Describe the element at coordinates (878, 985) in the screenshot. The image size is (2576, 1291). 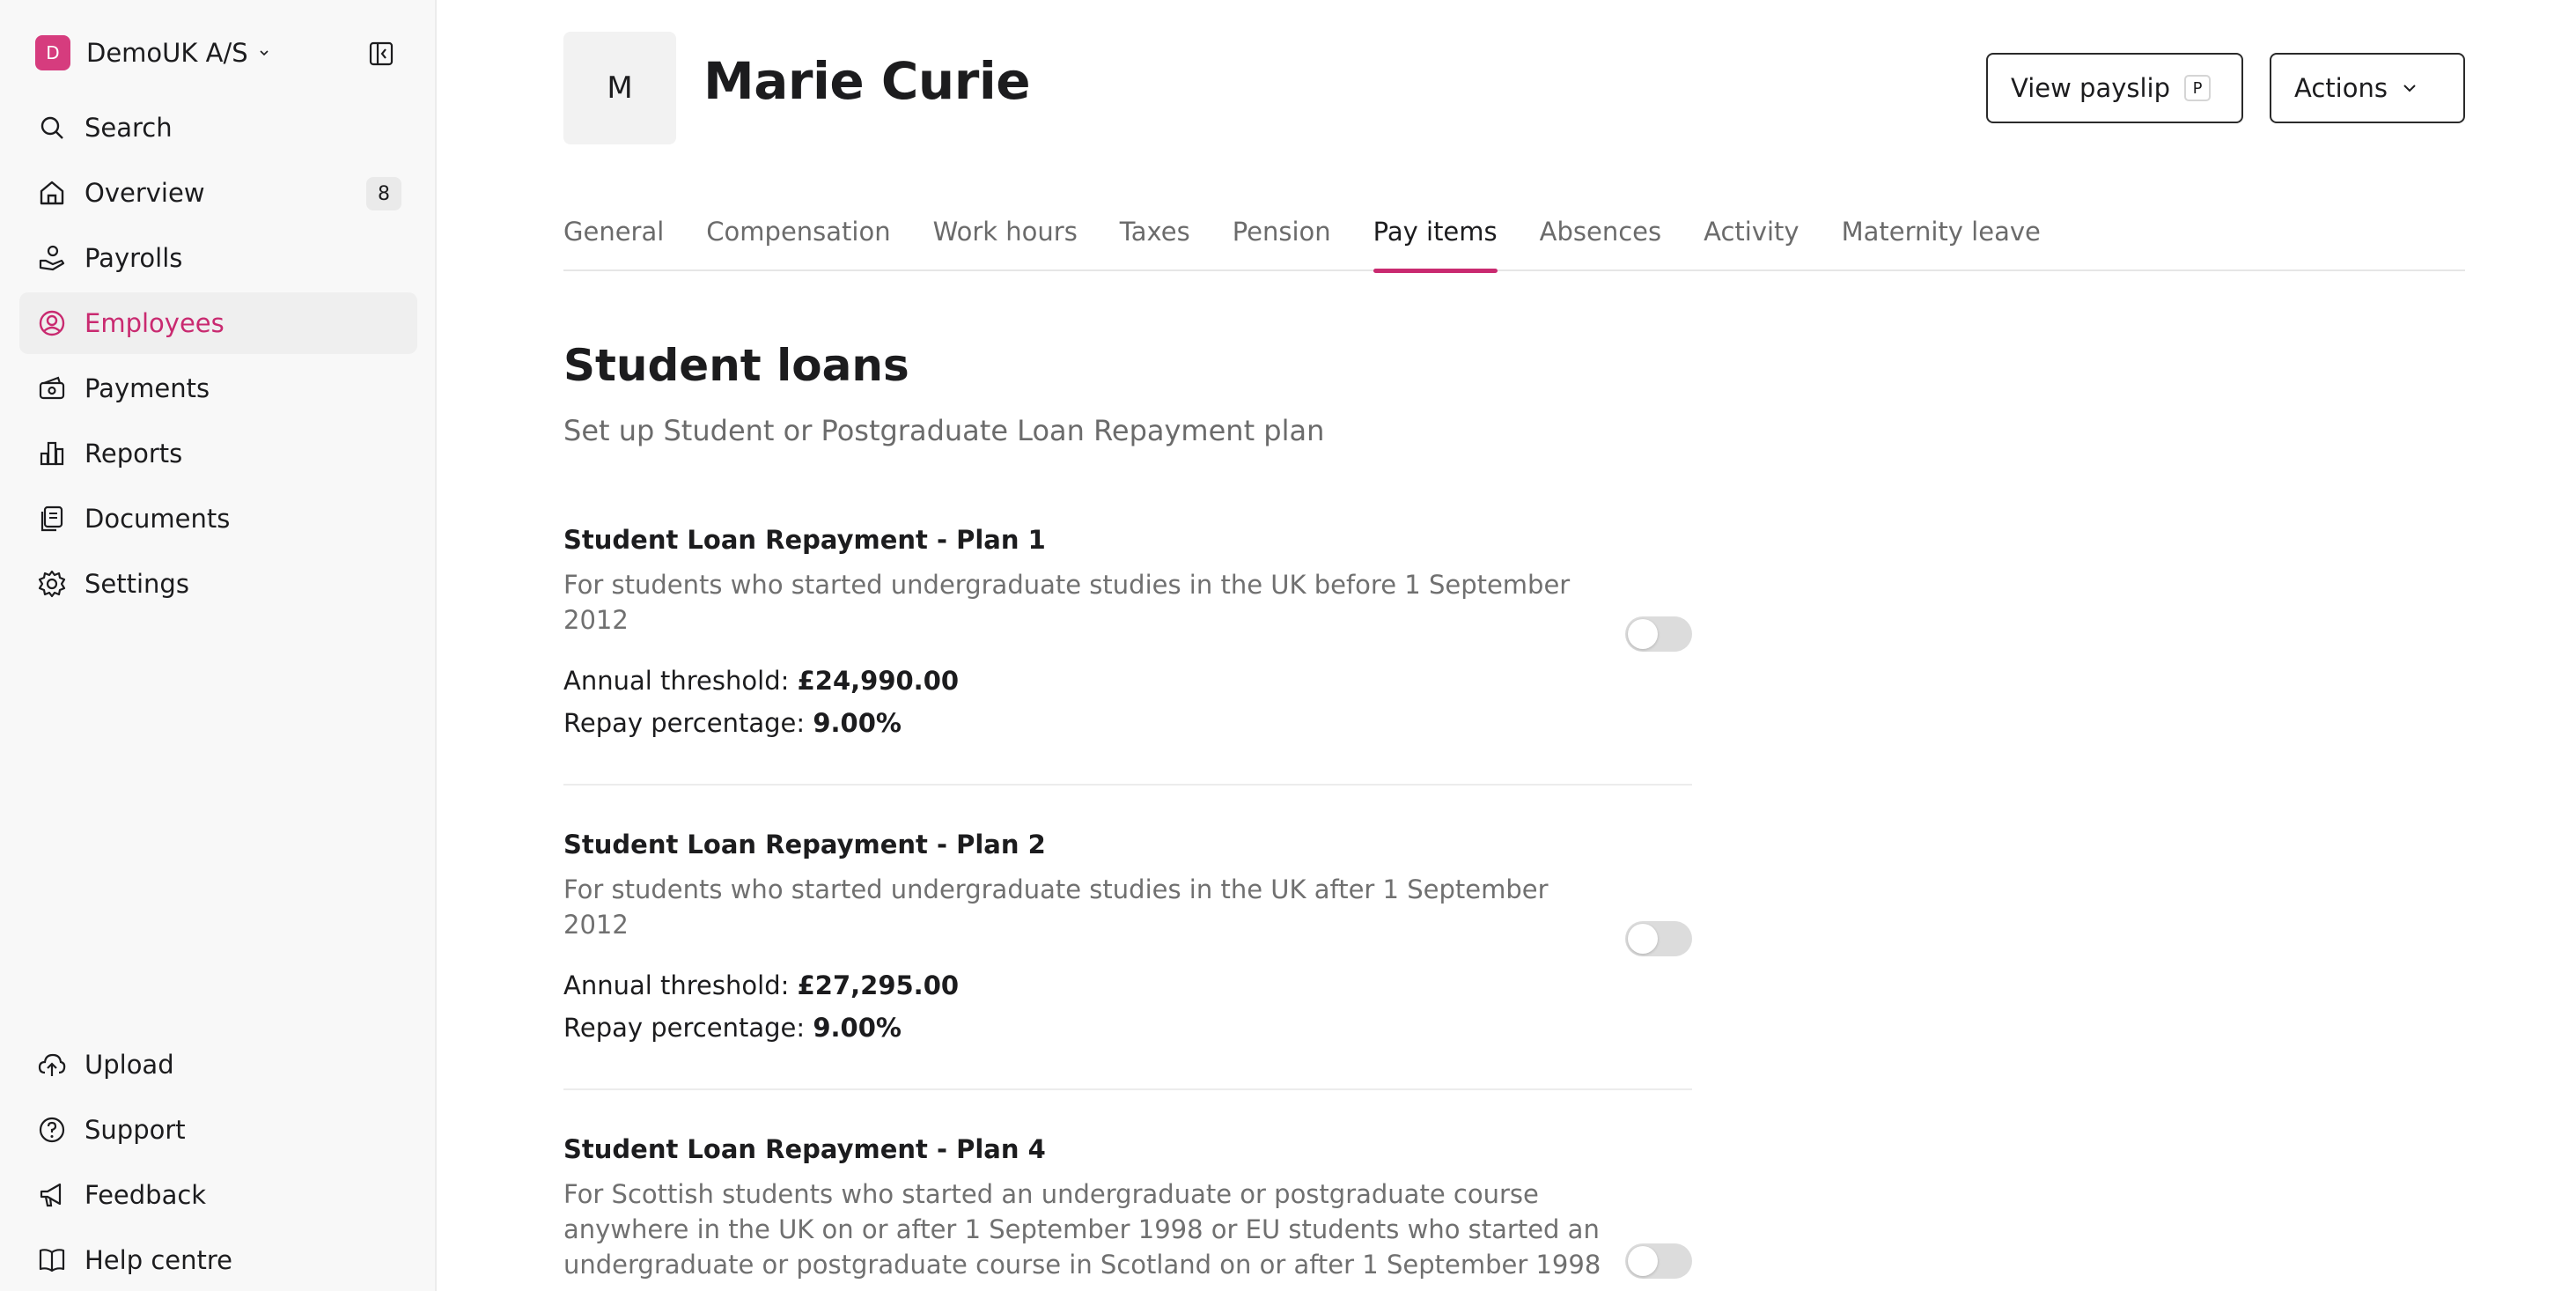
I see `threshold-value: £27,295.00` at that location.